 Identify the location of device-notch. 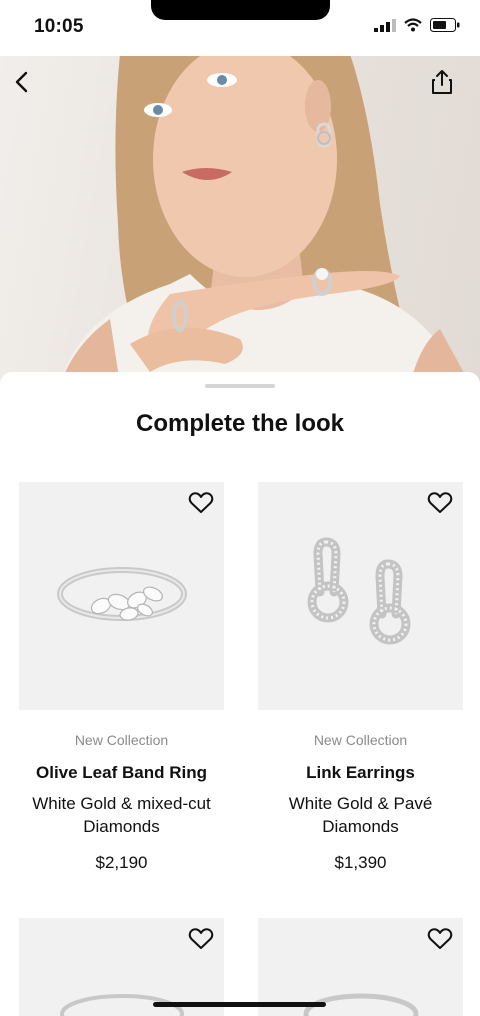
(240, 10).